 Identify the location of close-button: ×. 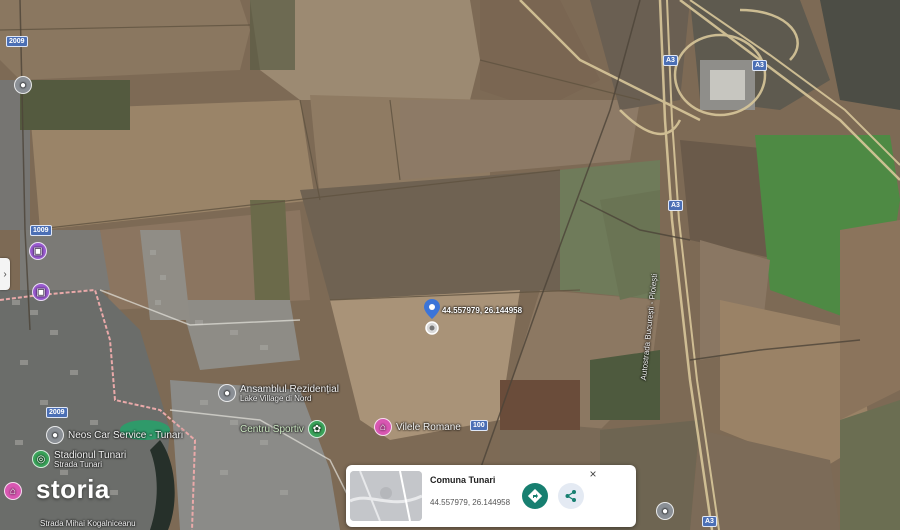
(593, 474).